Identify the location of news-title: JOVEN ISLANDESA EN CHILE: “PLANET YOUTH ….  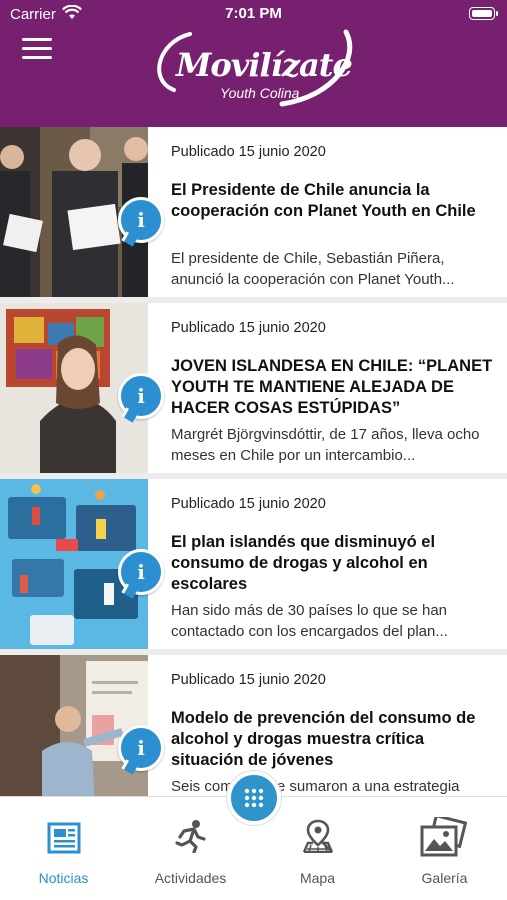
(336, 387).